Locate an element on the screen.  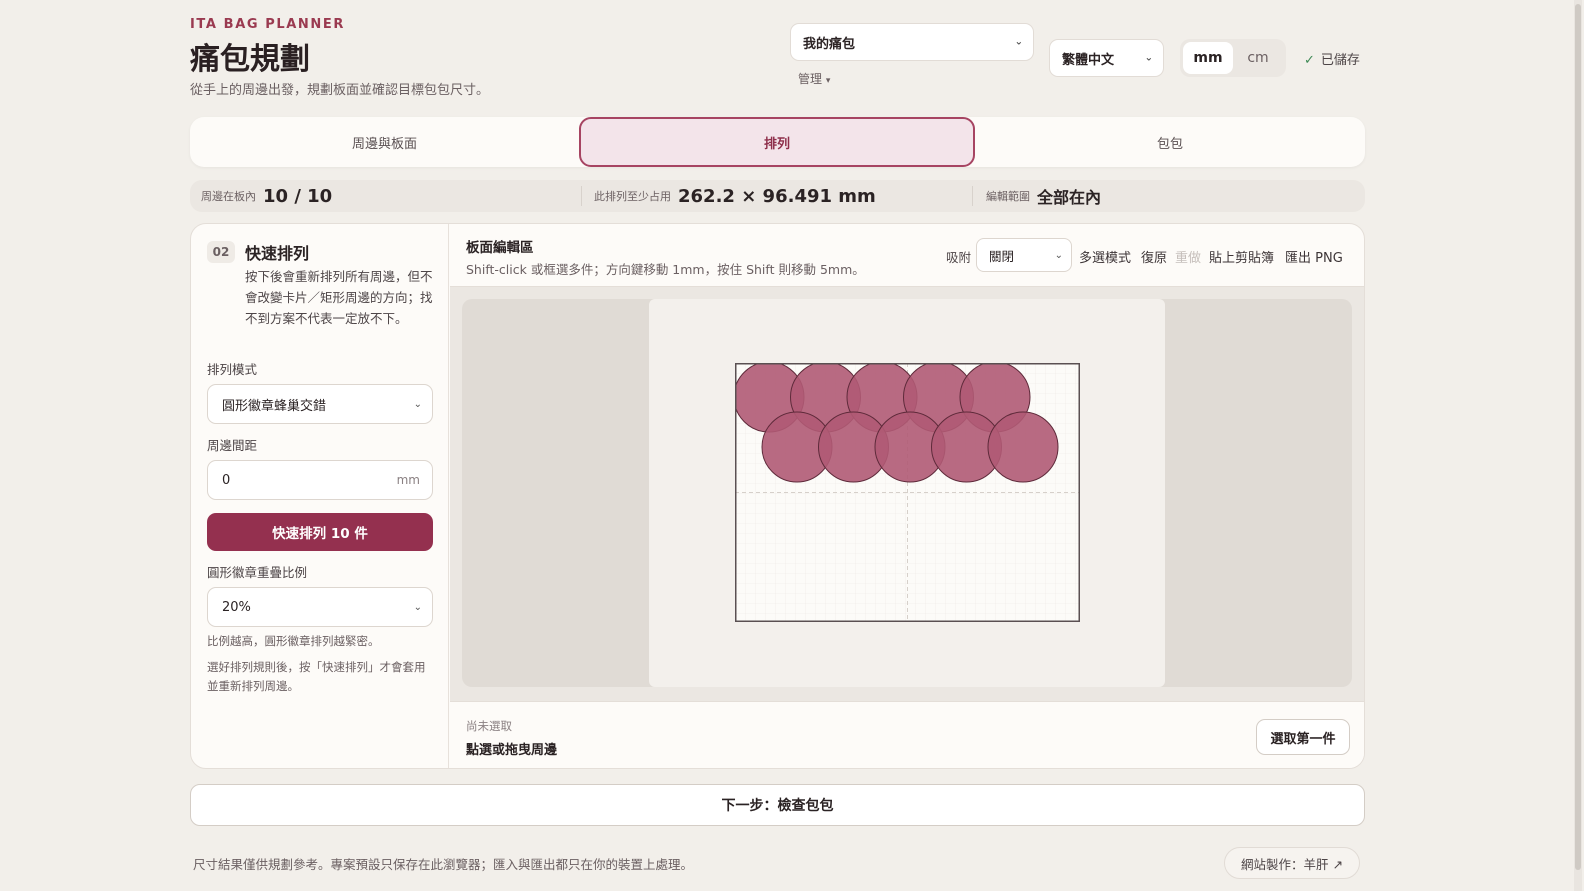
manage-menu: 管理 ▾ is located at coordinates (814, 78).